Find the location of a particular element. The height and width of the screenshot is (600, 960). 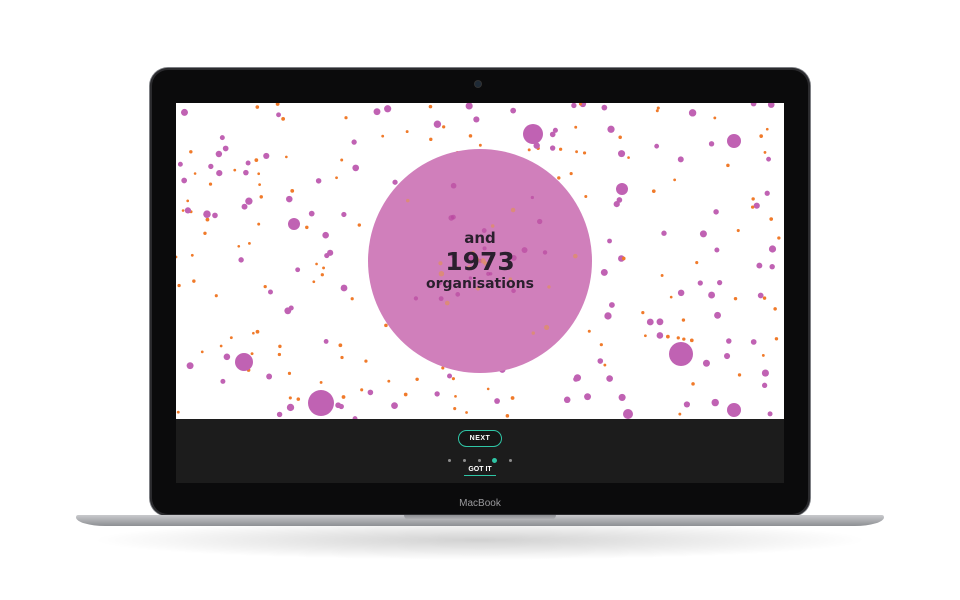

brand-label: MacBook is located at coordinates (480, 503).